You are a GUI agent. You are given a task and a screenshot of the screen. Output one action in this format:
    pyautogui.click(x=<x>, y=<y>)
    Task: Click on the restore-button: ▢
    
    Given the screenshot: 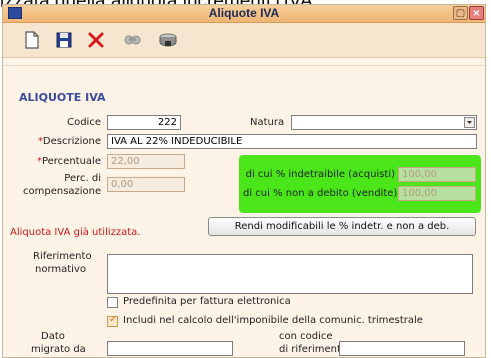 What is the action you would take?
    pyautogui.click(x=460, y=13)
    